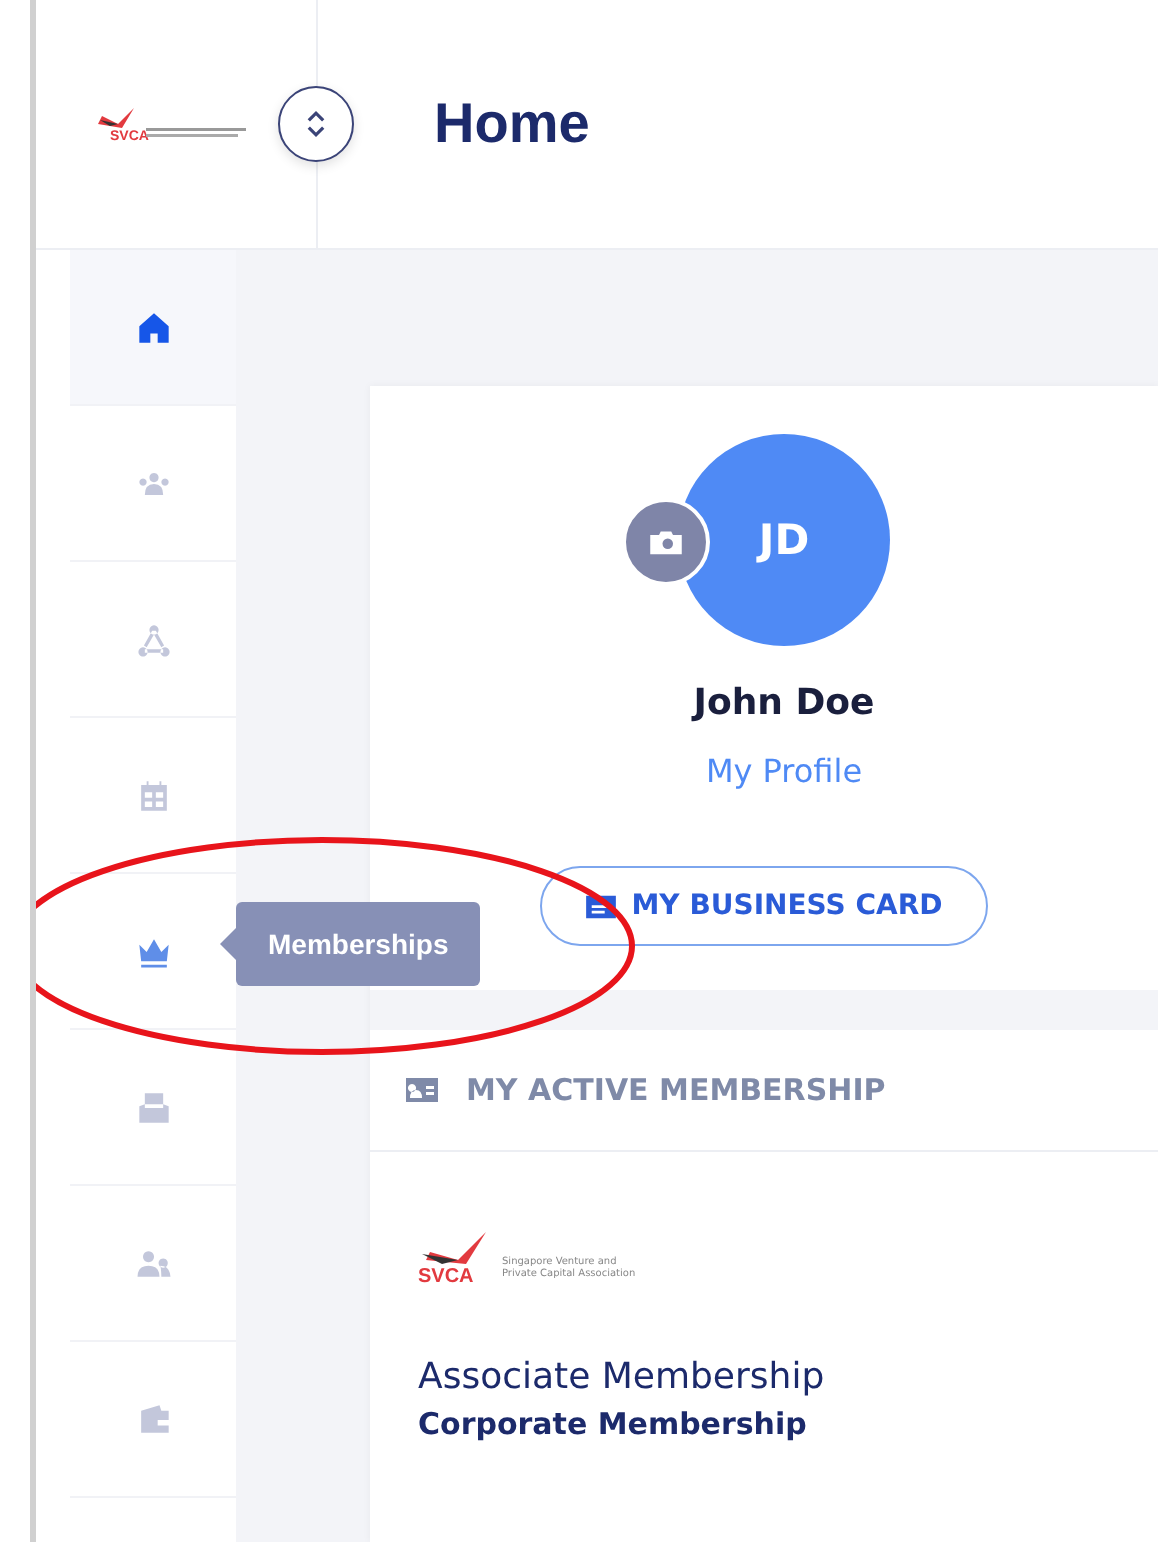 The width and height of the screenshot is (1158, 1542). I want to click on id-card-icon, so click(422, 1090).